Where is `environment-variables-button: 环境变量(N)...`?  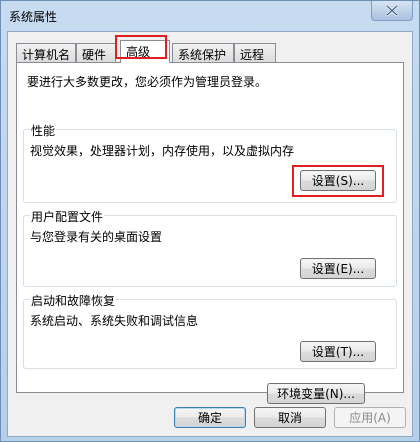 environment-variables-button: 环境变量(N)... is located at coordinates (316, 393).